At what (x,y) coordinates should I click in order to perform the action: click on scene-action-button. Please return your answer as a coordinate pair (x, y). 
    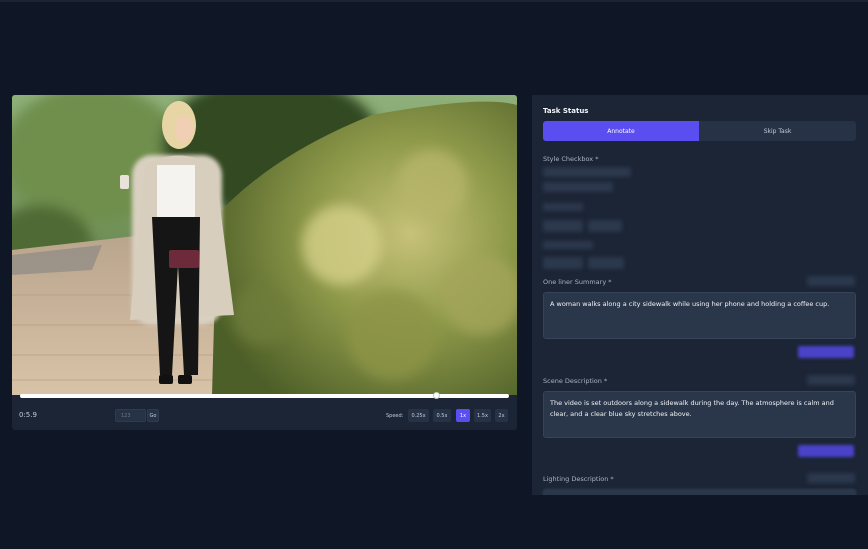
    Looking at the image, I should click on (826, 451).